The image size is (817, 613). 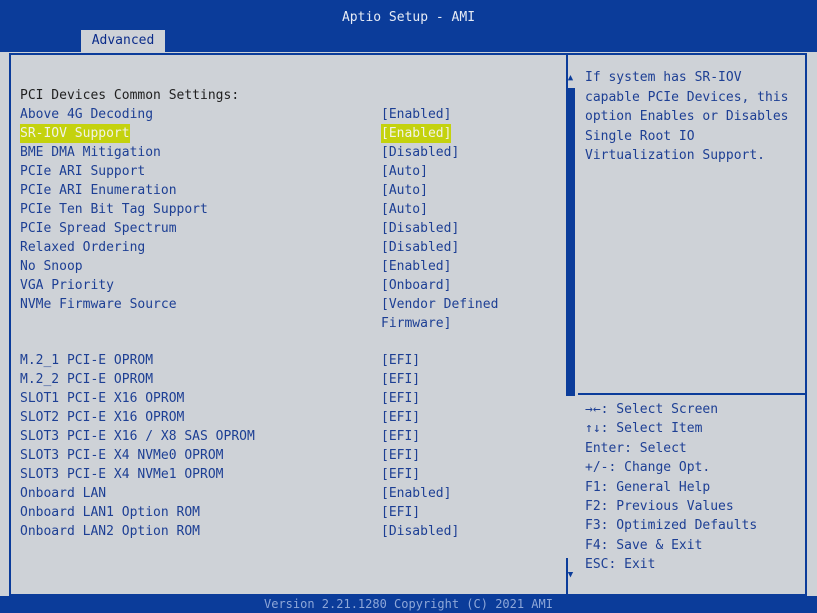 I want to click on key-hint-f2: F2: Previous Values, so click(x=659, y=506).